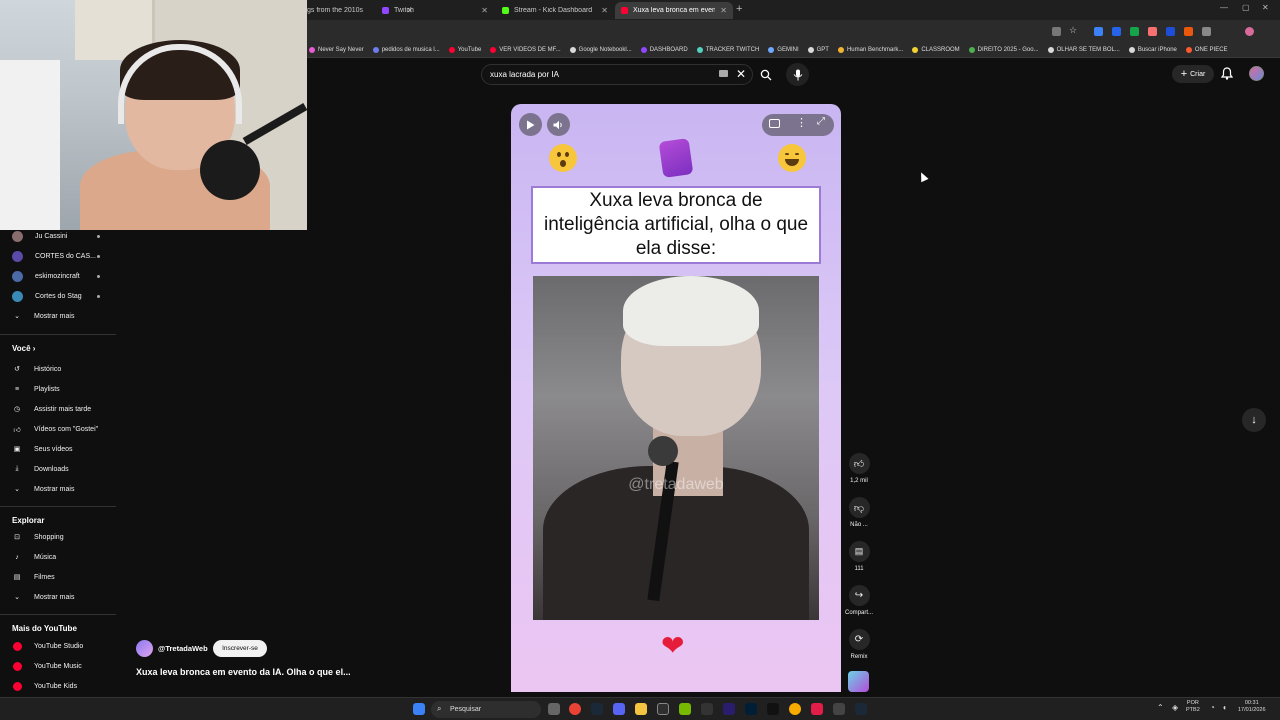 The width and height of the screenshot is (1280, 720). What do you see at coordinates (464, 49) in the screenshot?
I see `bookmark-item: YouTube` at bounding box center [464, 49].